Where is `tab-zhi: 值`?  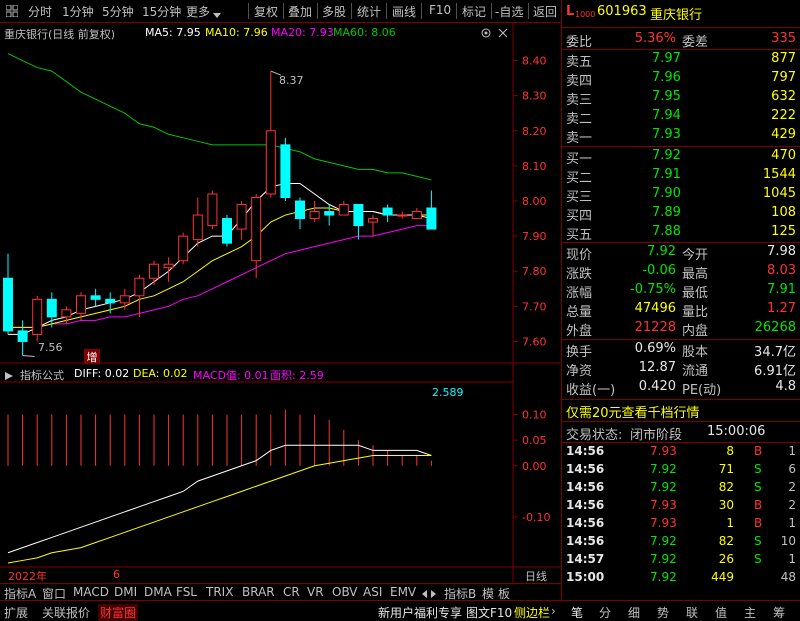
tab-zhi: 值 is located at coordinates (721, 612).